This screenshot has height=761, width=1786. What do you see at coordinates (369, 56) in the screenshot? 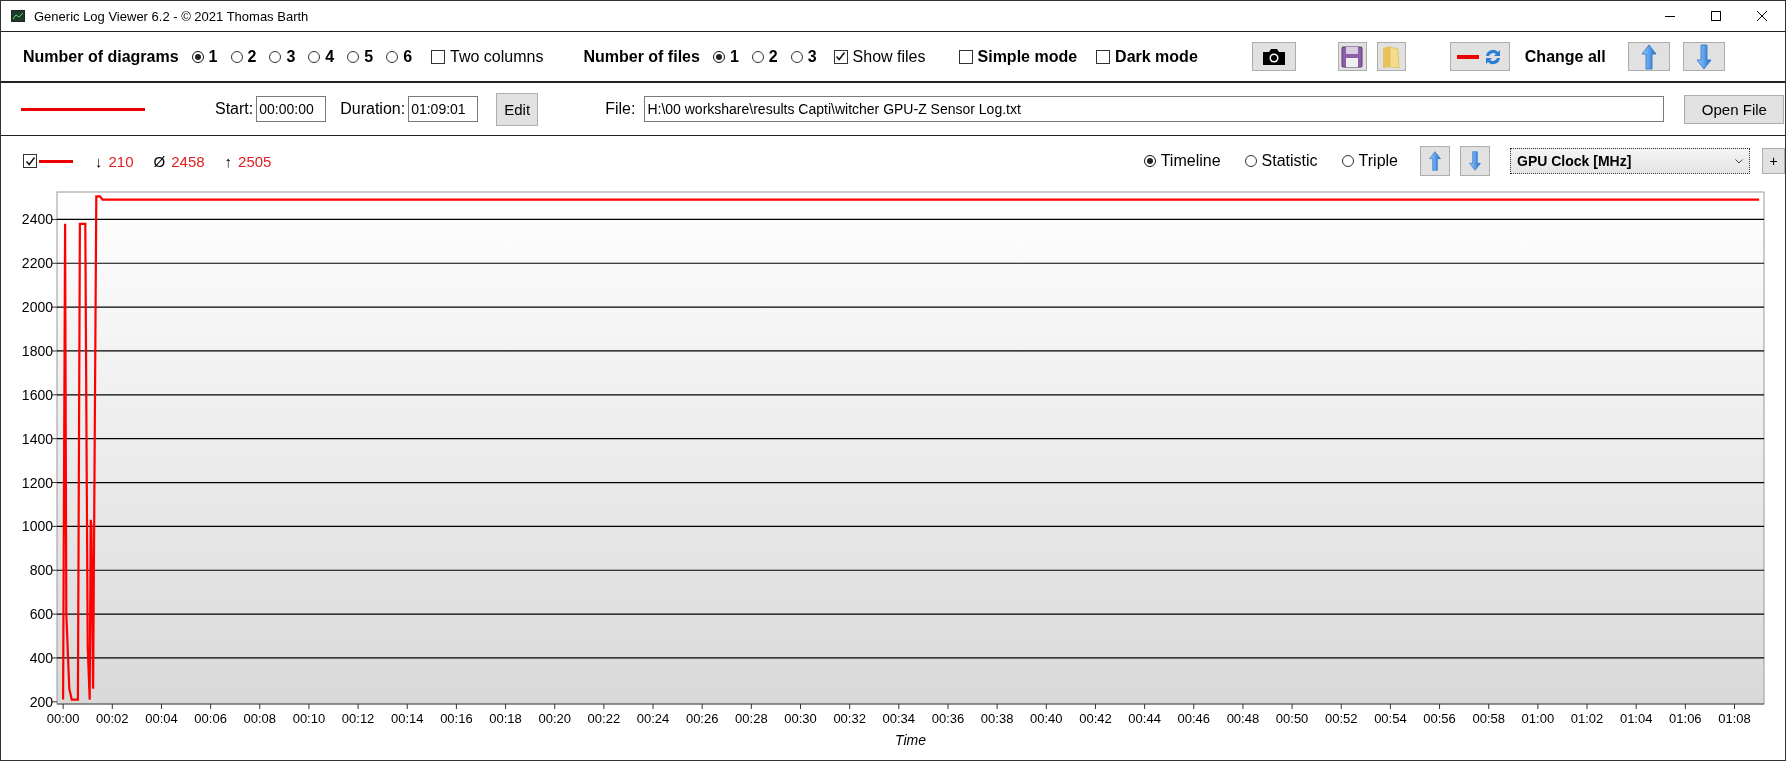
I see `diagram-count-radio-label: 5` at bounding box center [369, 56].